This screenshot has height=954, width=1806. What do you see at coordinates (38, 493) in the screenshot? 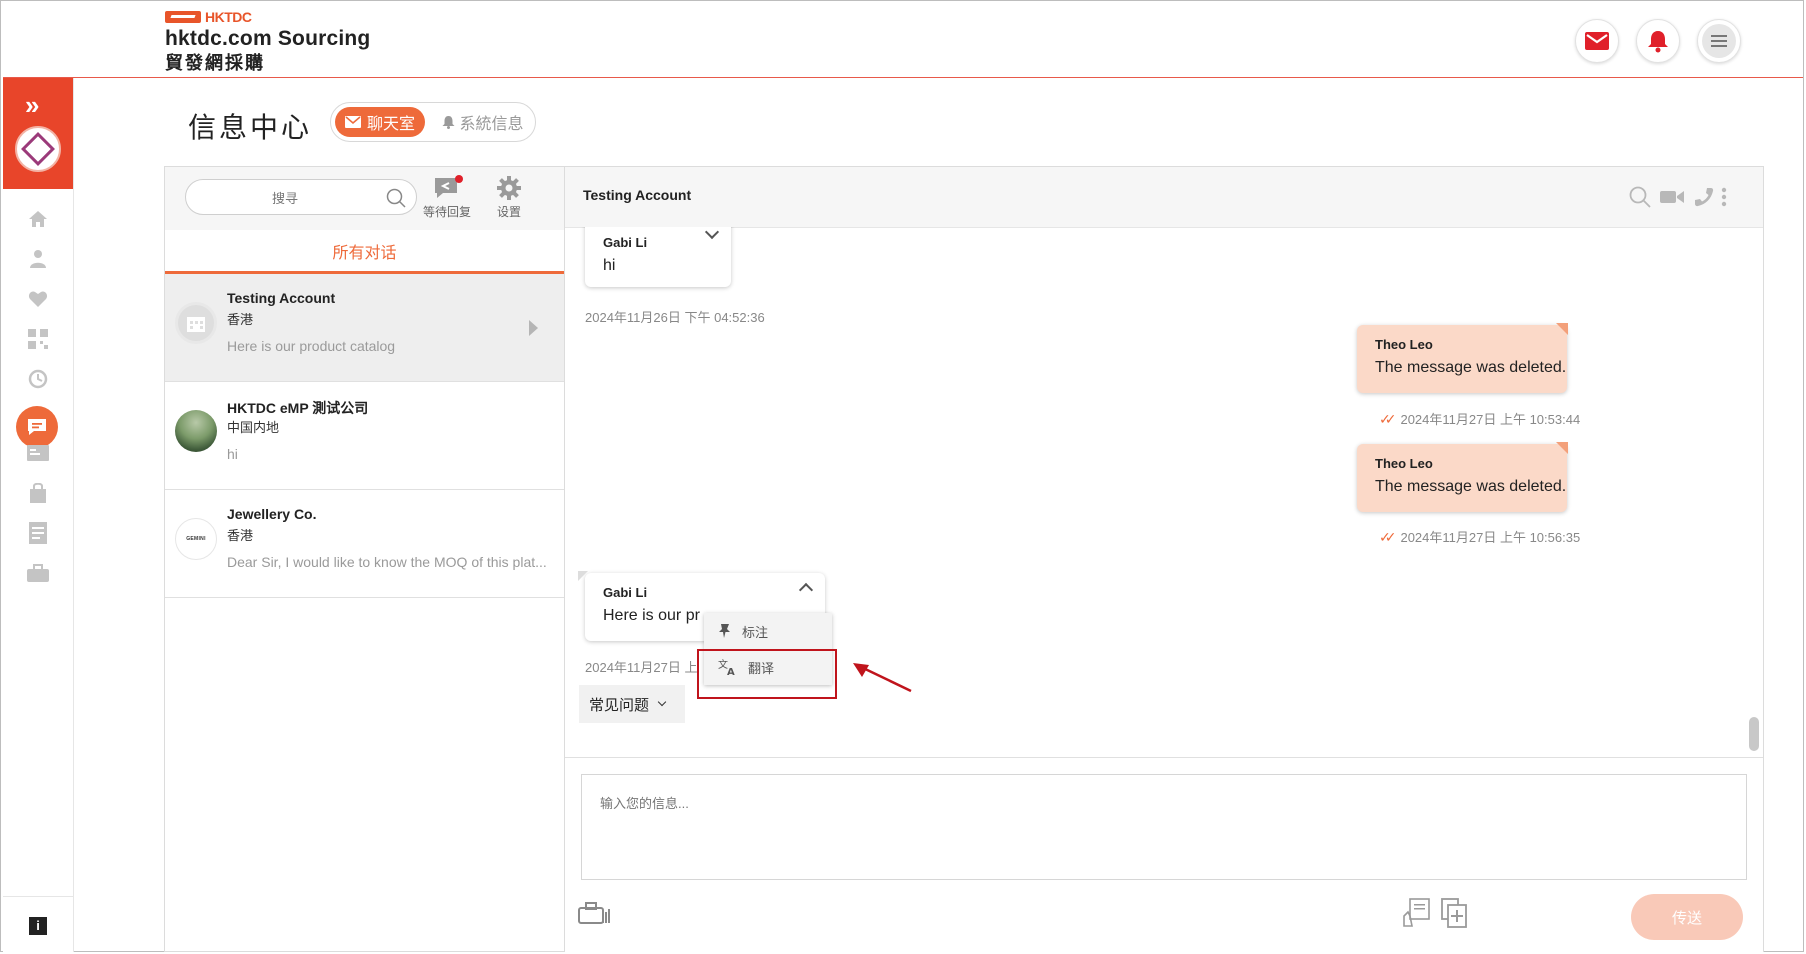
I see `bag-icon` at bounding box center [38, 493].